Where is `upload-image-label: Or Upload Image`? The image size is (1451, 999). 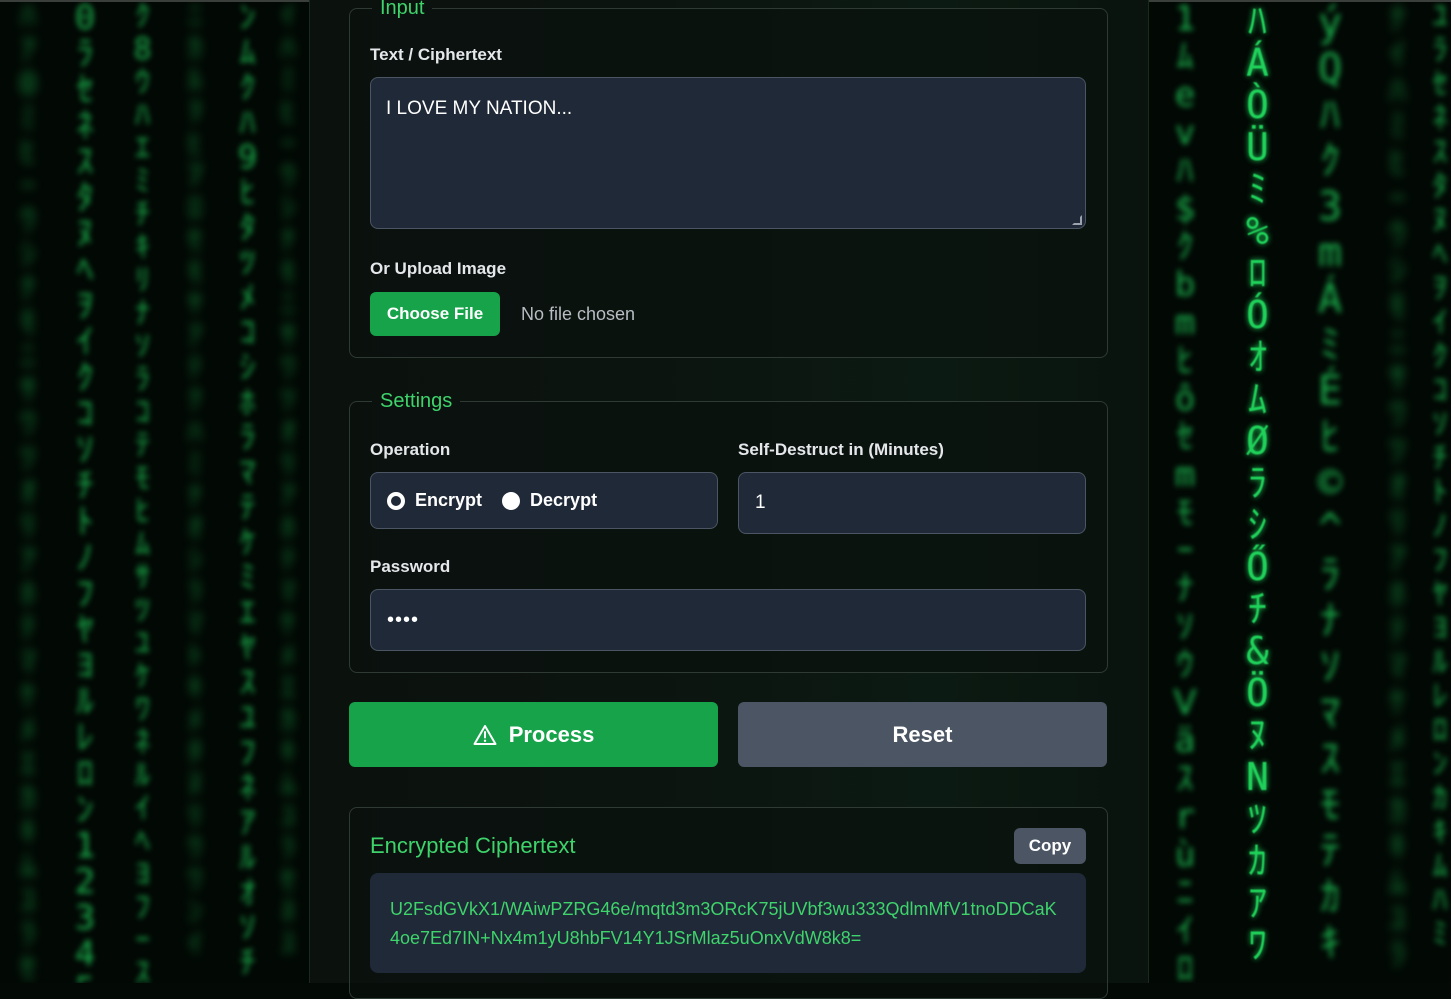
upload-image-label: Or Upload Image is located at coordinates (438, 268).